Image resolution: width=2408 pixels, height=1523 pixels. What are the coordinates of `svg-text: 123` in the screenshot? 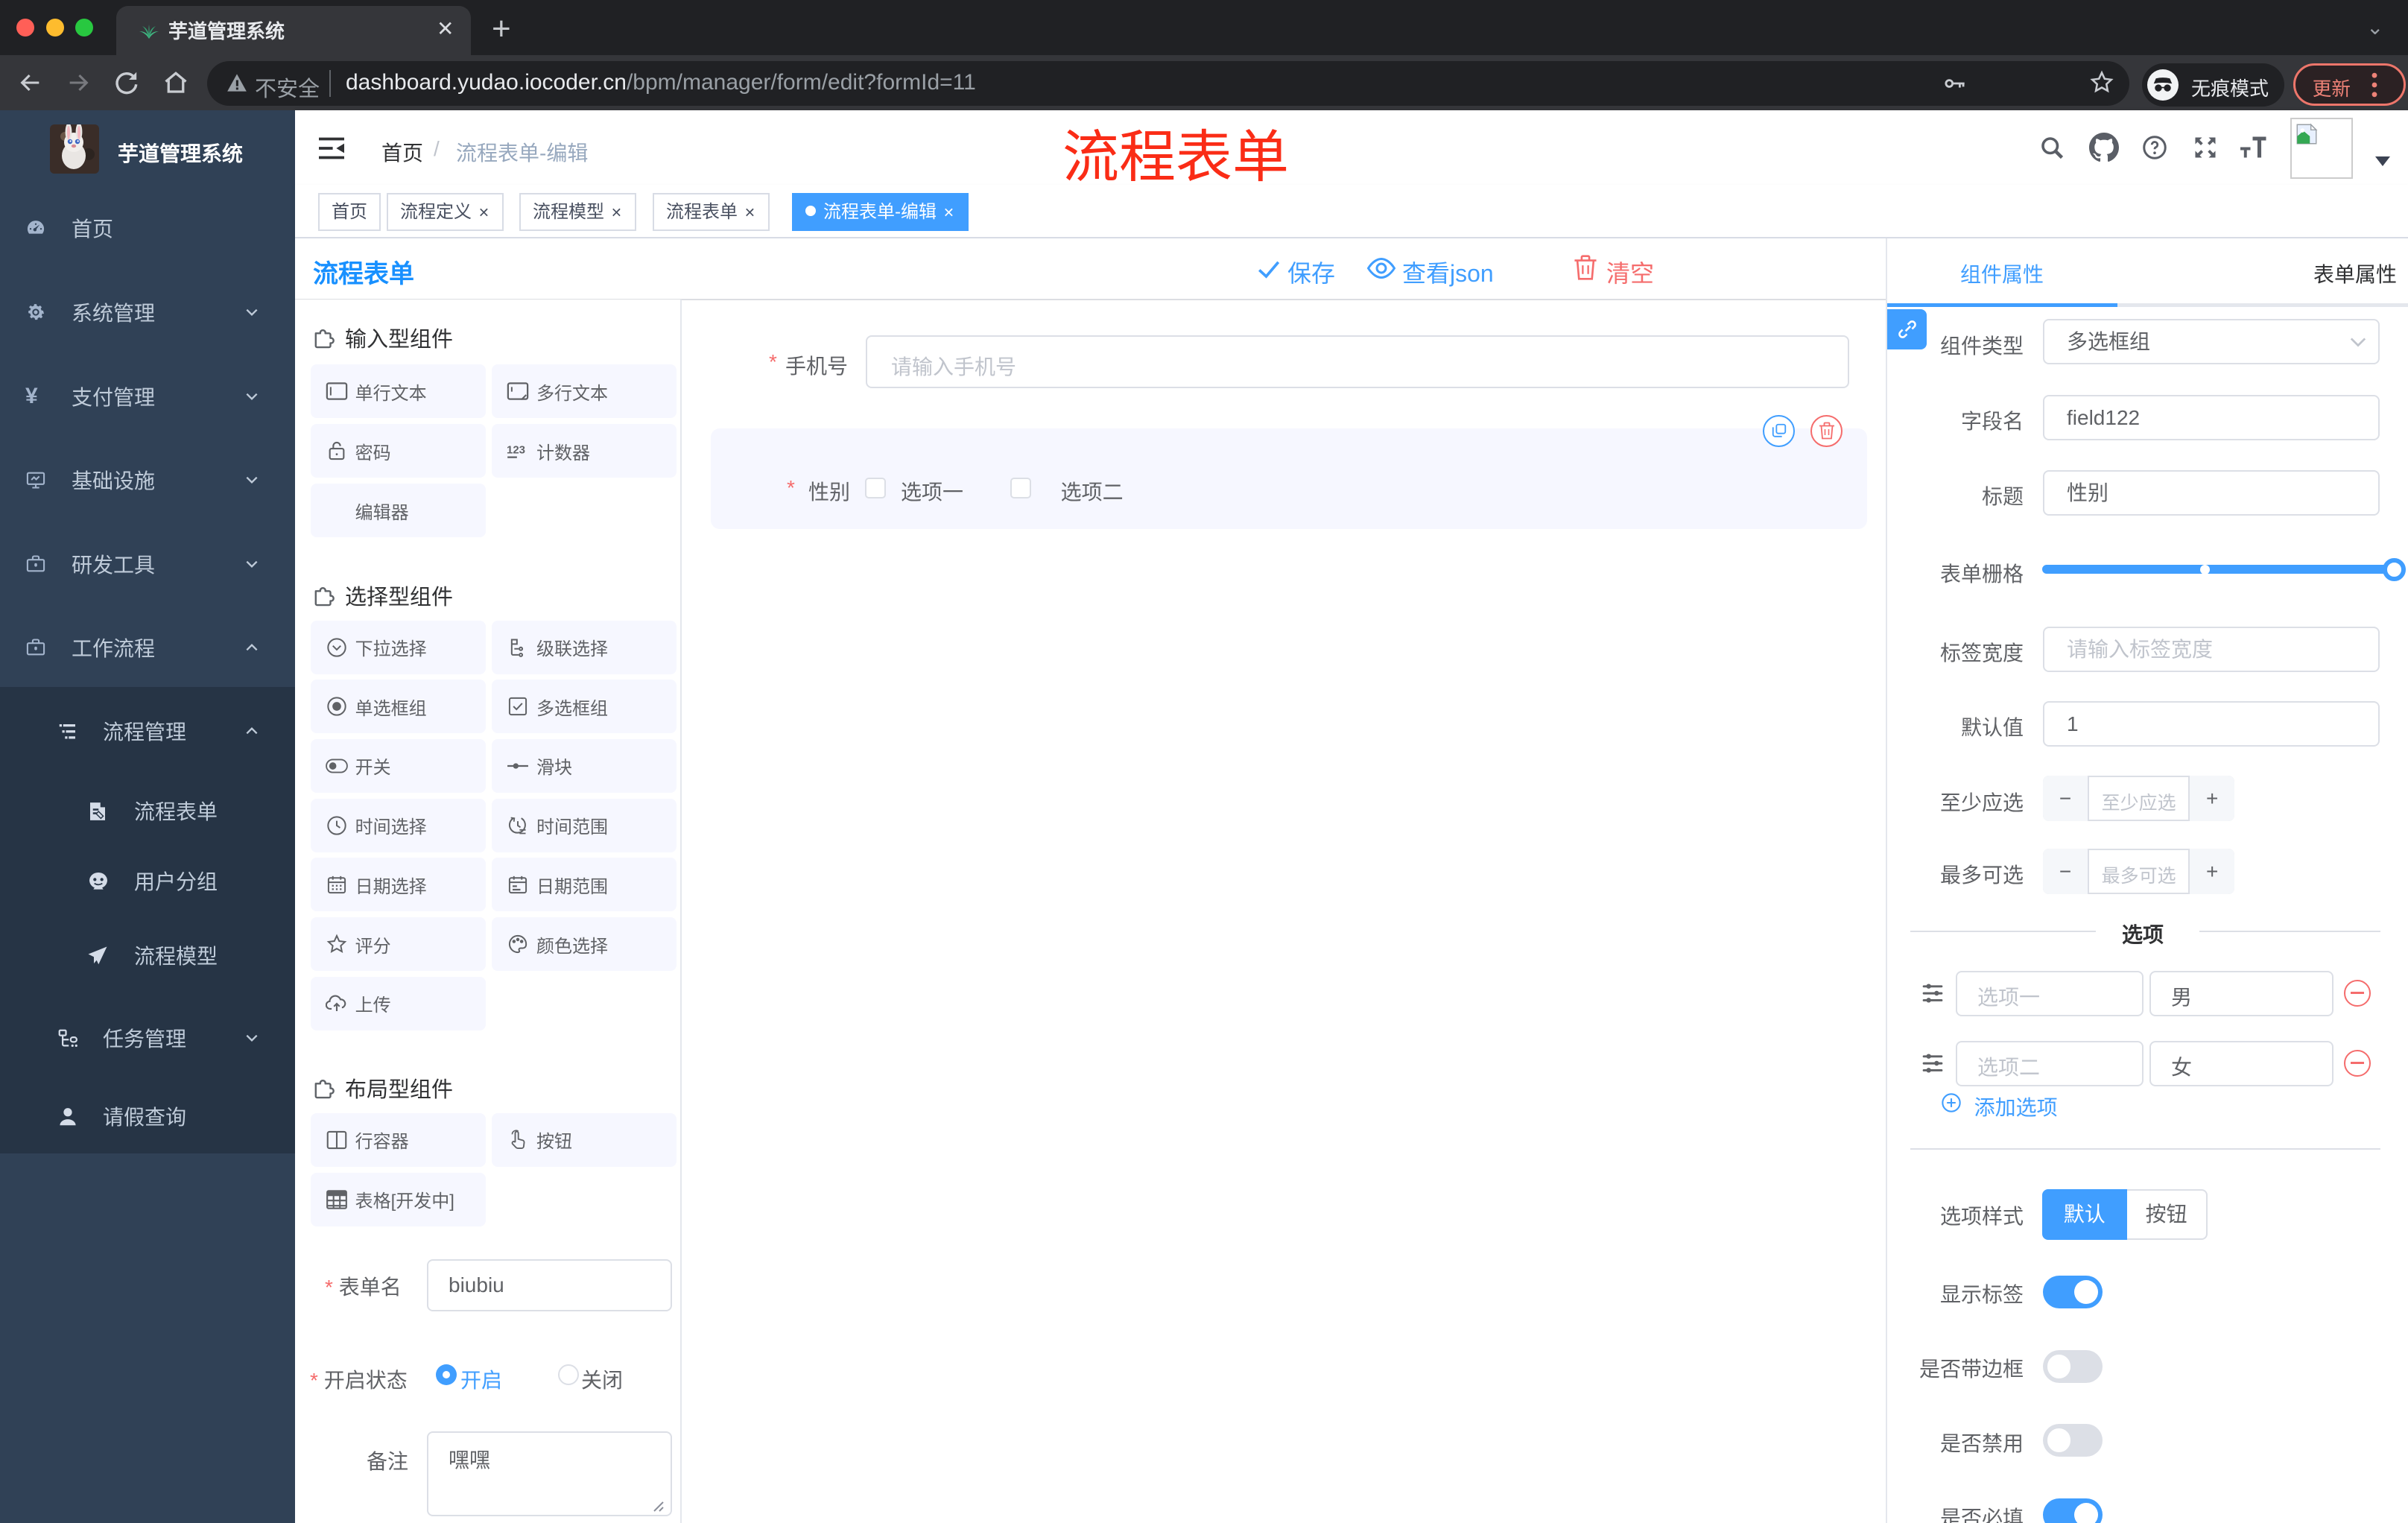 It's located at (516, 449).